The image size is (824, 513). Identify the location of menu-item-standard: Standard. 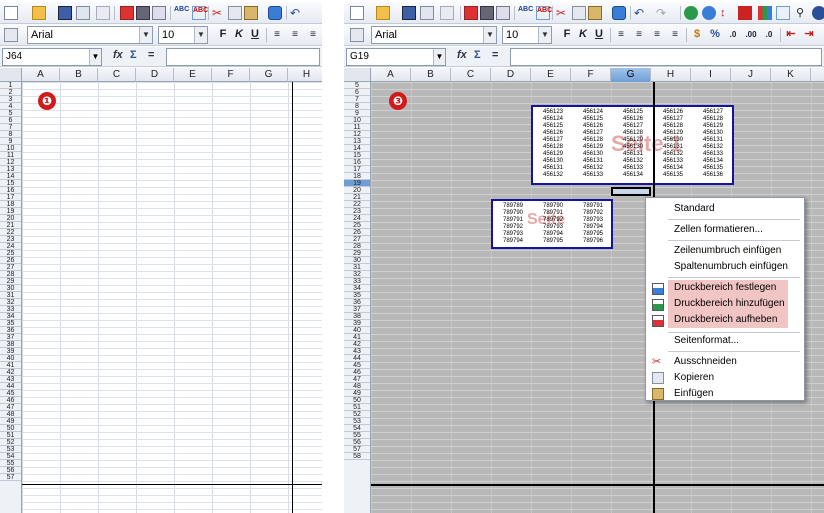
(725, 209).